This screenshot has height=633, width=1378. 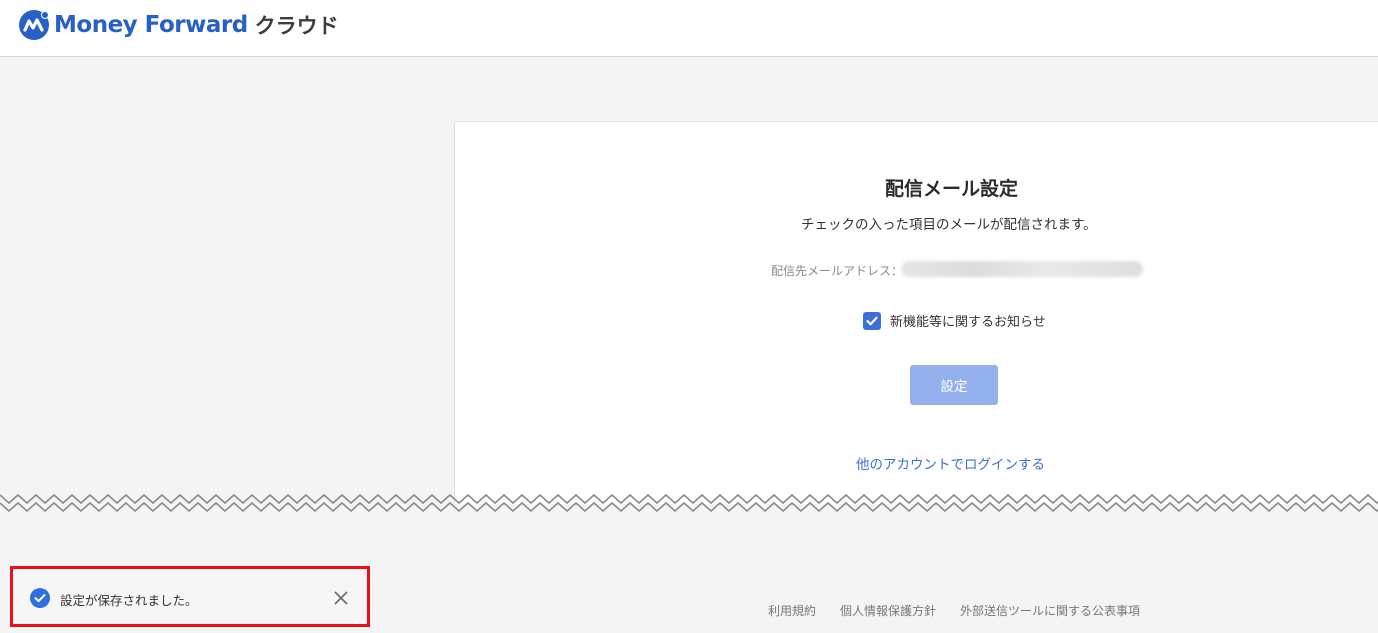 I want to click on page-subtitle: チェックの入った項目のメールが配信されます。, so click(x=949, y=225).